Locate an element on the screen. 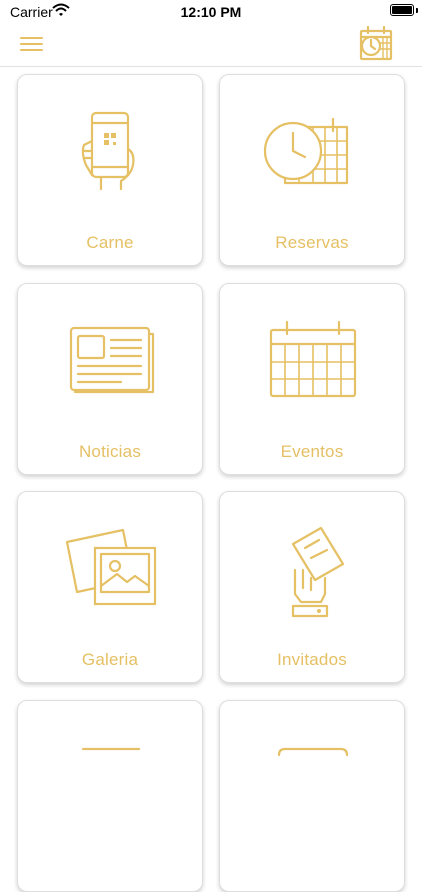  menu-card-label: Noticias is located at coordinates (110, 451).